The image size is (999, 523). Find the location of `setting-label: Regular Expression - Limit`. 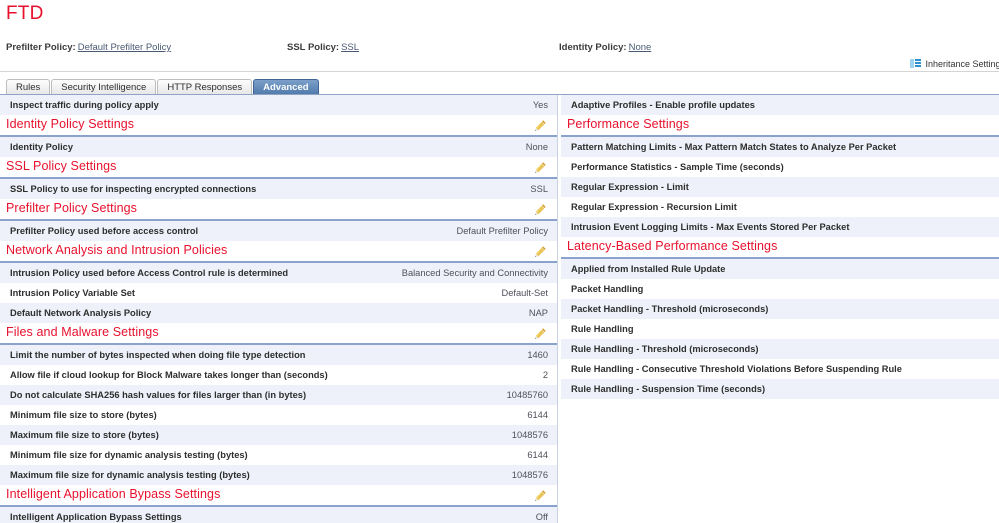

setting-label: Regular Expression - Limit is located at coordinates (630, 187).